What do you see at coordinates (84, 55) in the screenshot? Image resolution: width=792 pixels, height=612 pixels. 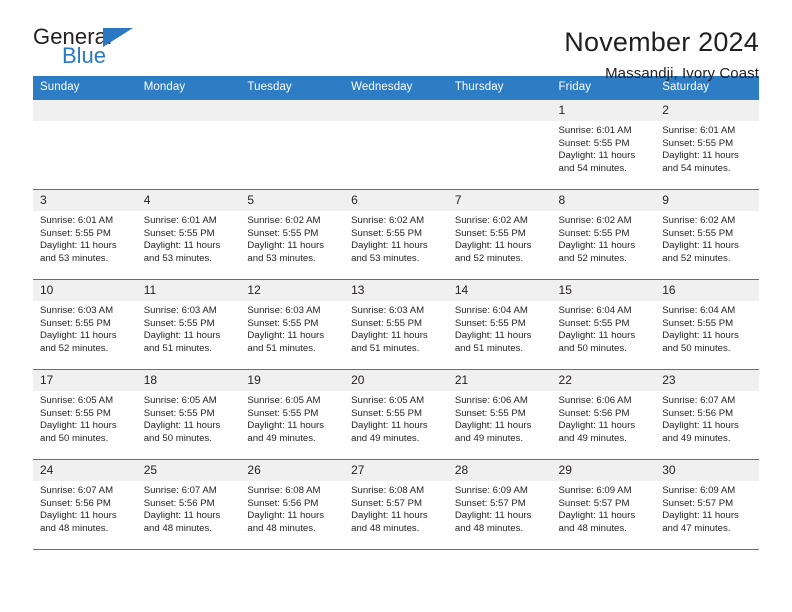 I see `logo-text-blue: Blue` at bounding box center [84, 55].